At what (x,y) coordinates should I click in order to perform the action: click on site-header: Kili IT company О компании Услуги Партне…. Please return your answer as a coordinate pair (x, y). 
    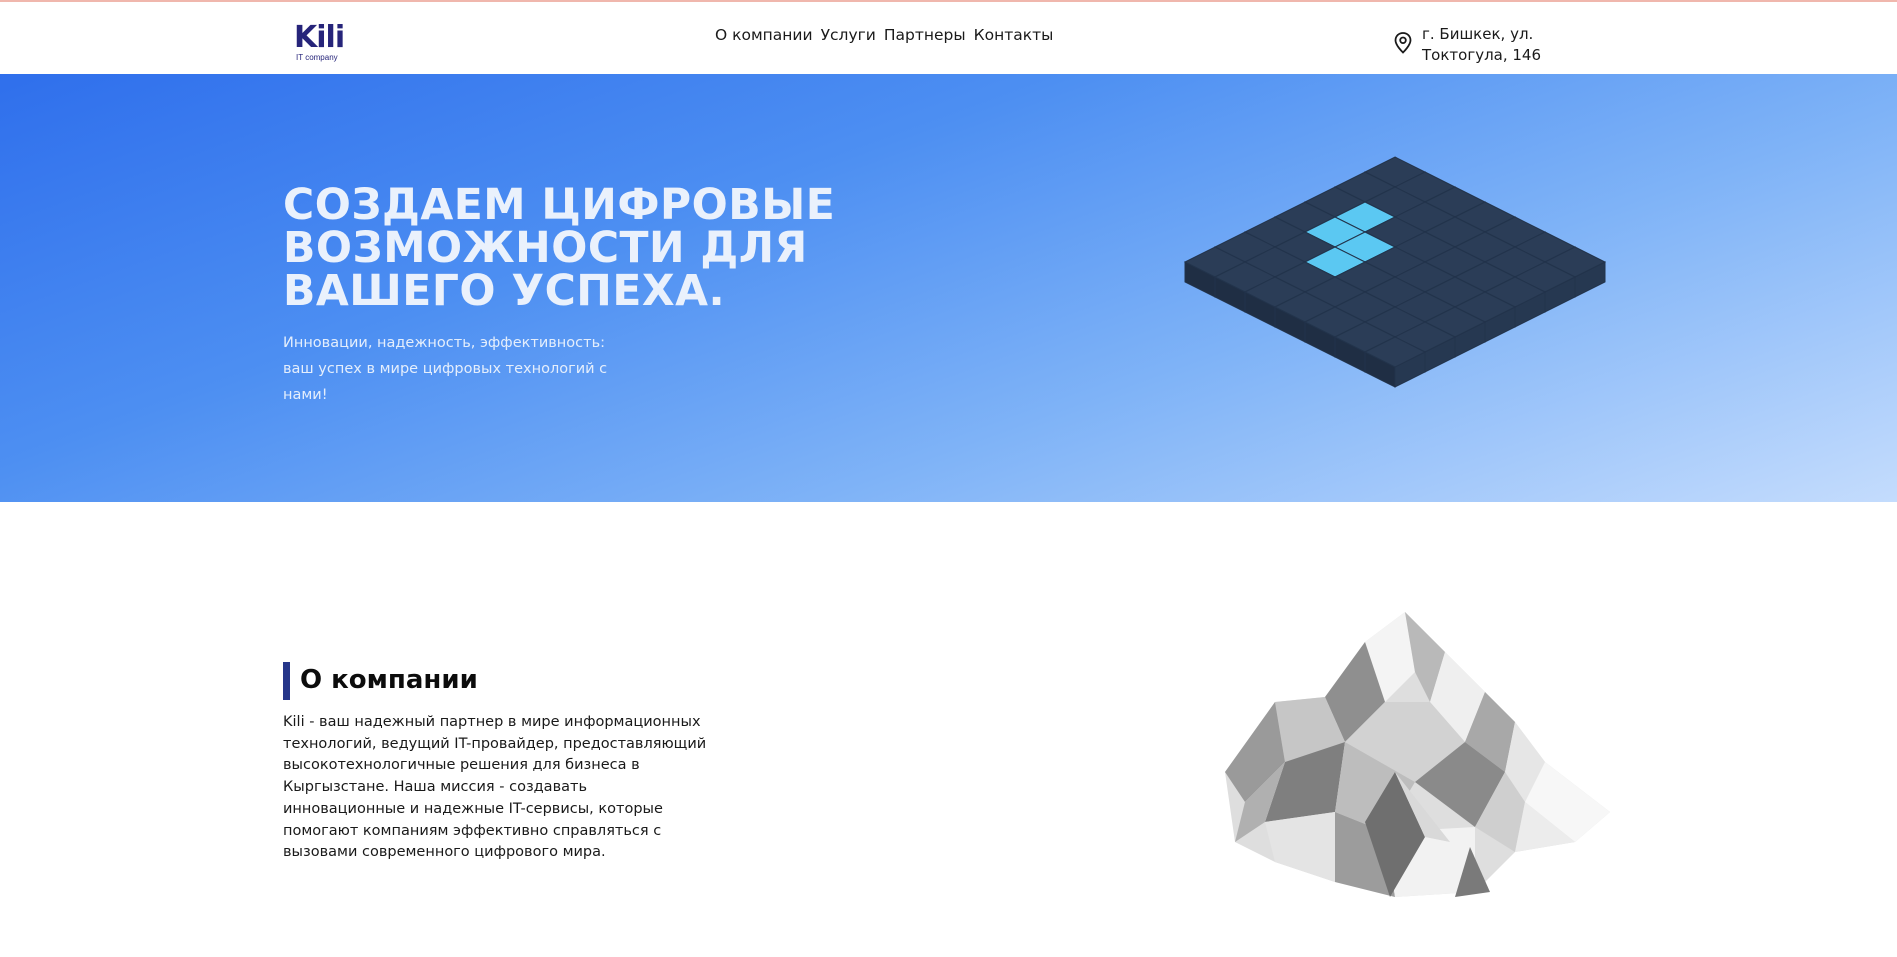
    Looking at the image, I should click on (948, 38).